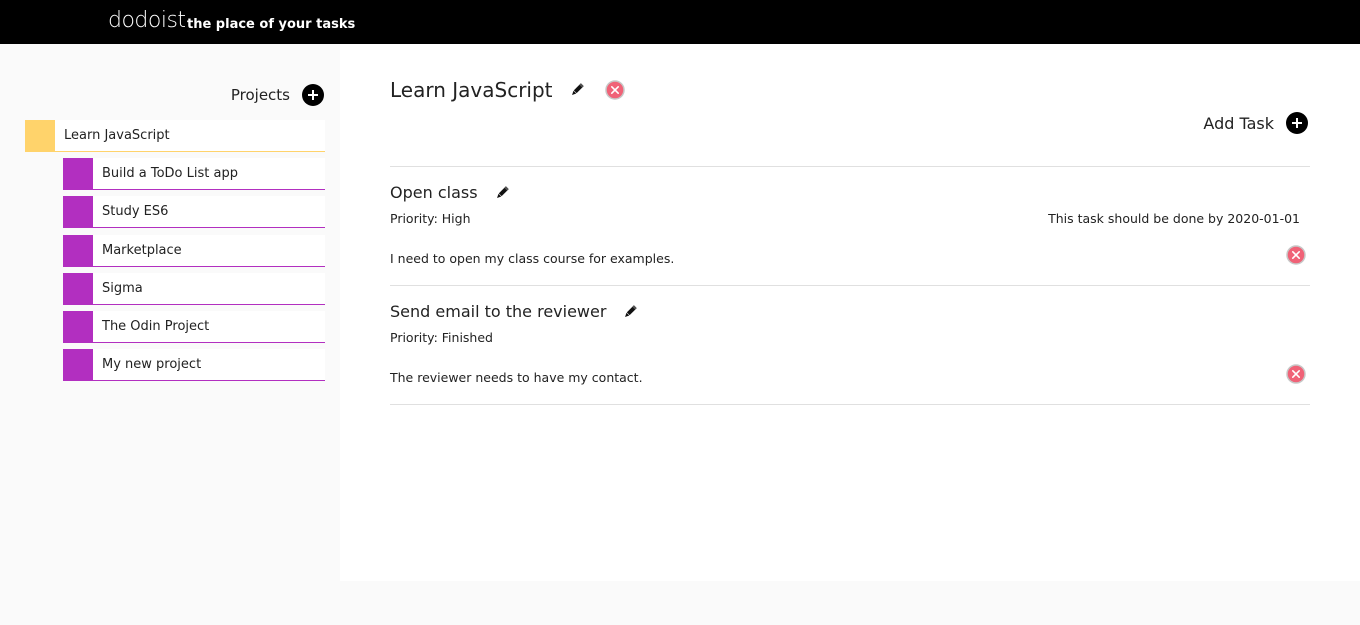  I want to click on sidebar-item-label: Study ES6, so click(135, 211).